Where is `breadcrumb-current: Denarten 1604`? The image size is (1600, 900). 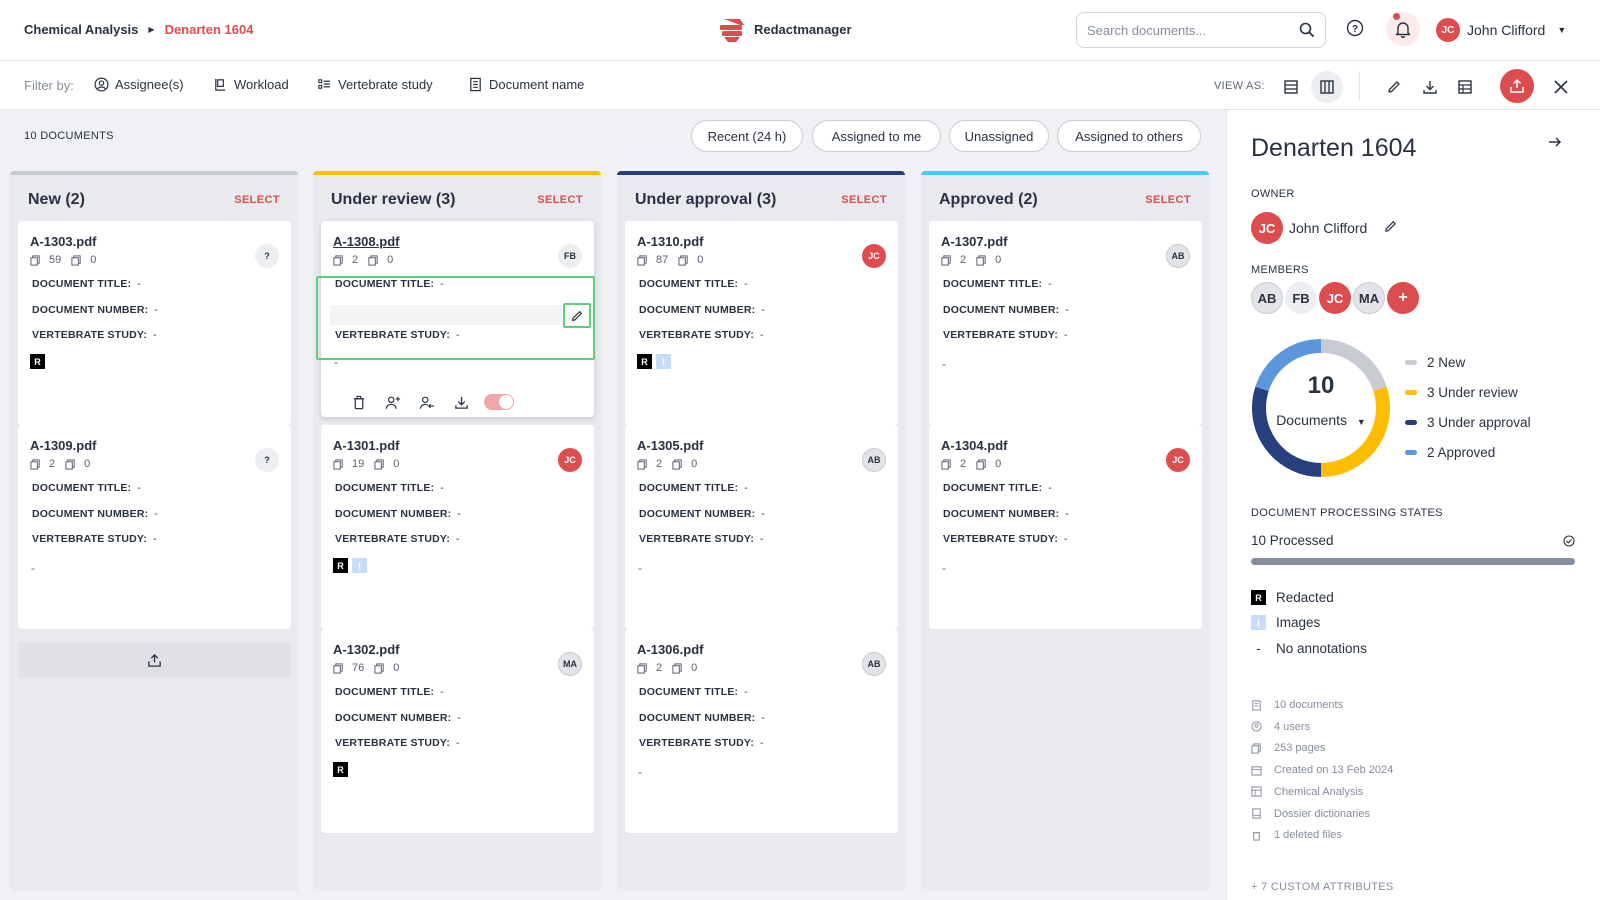 breadcrumb-current: Denarten 1604 is located at coordinates (209, 29).